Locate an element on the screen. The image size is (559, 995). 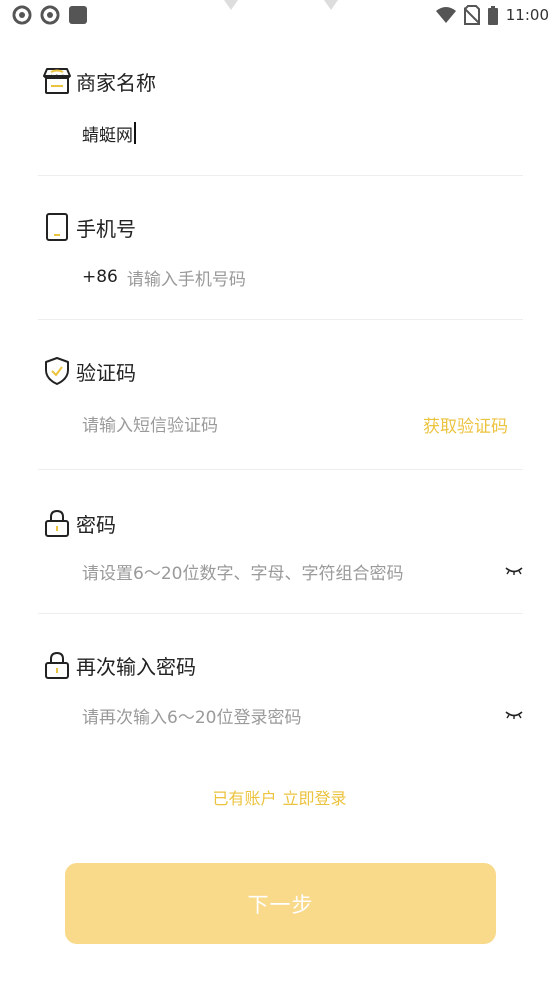
battery-icon is located at coordinates (492, 15).